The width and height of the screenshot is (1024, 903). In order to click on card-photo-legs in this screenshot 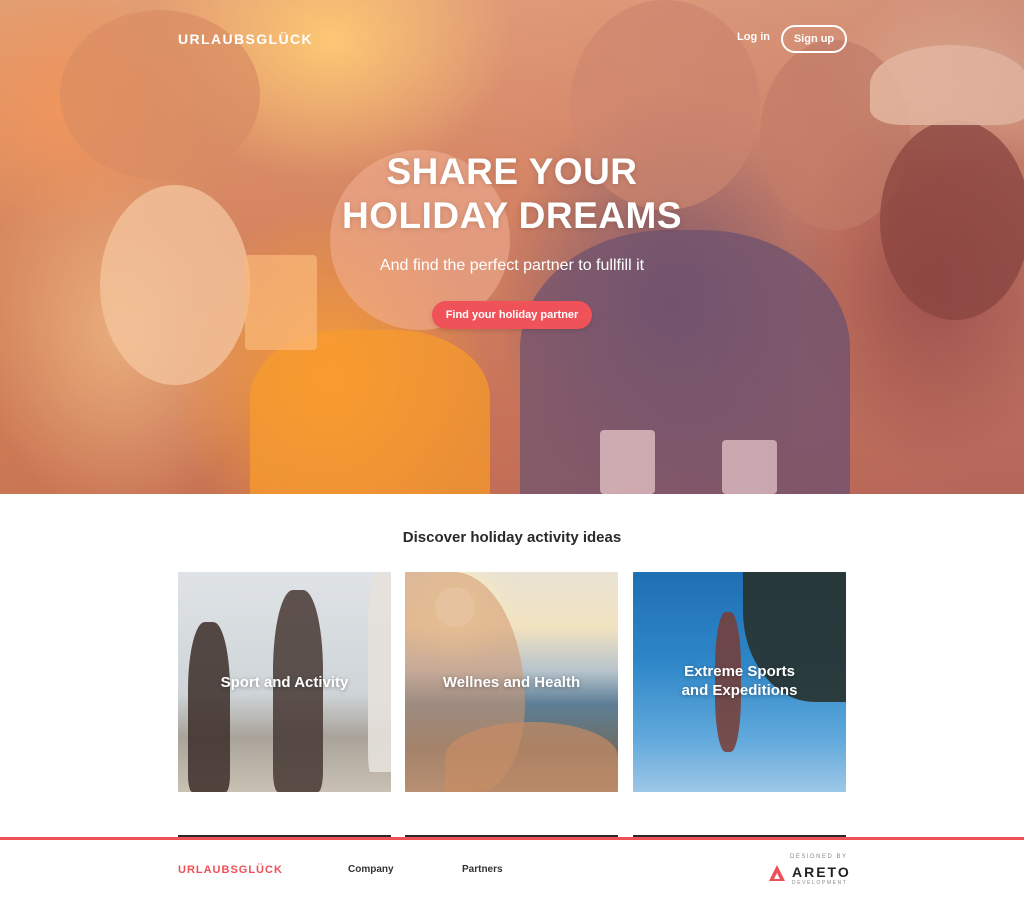, I will do `click(531, 757)`.